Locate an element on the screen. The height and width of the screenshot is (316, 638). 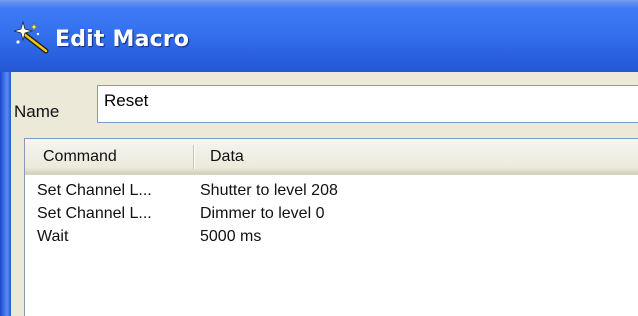
window-frame-left is located at coordinates (5, 194).